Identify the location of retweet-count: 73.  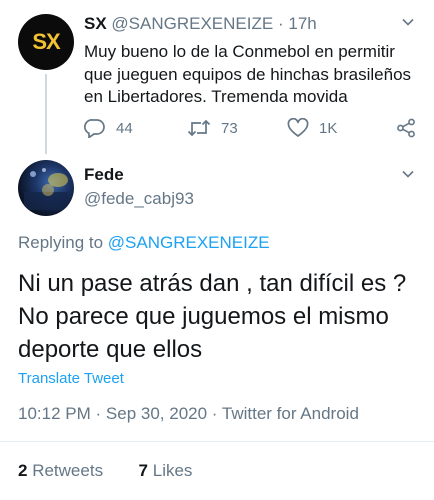
(229, 128).